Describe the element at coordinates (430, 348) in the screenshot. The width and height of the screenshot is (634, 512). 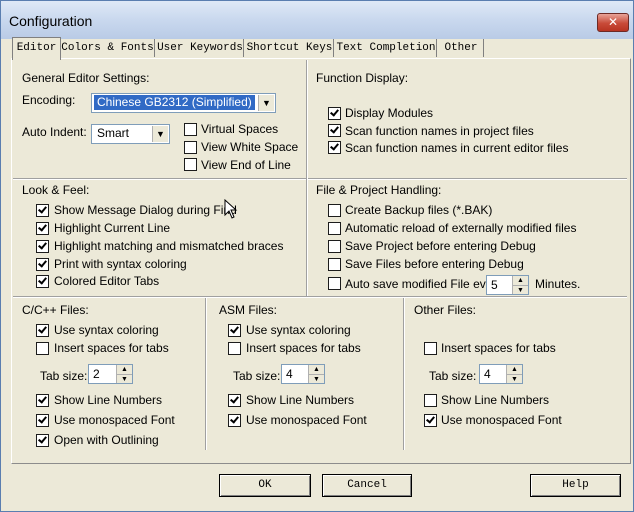
I see `other-insert-spaces-checkbox` at that location.